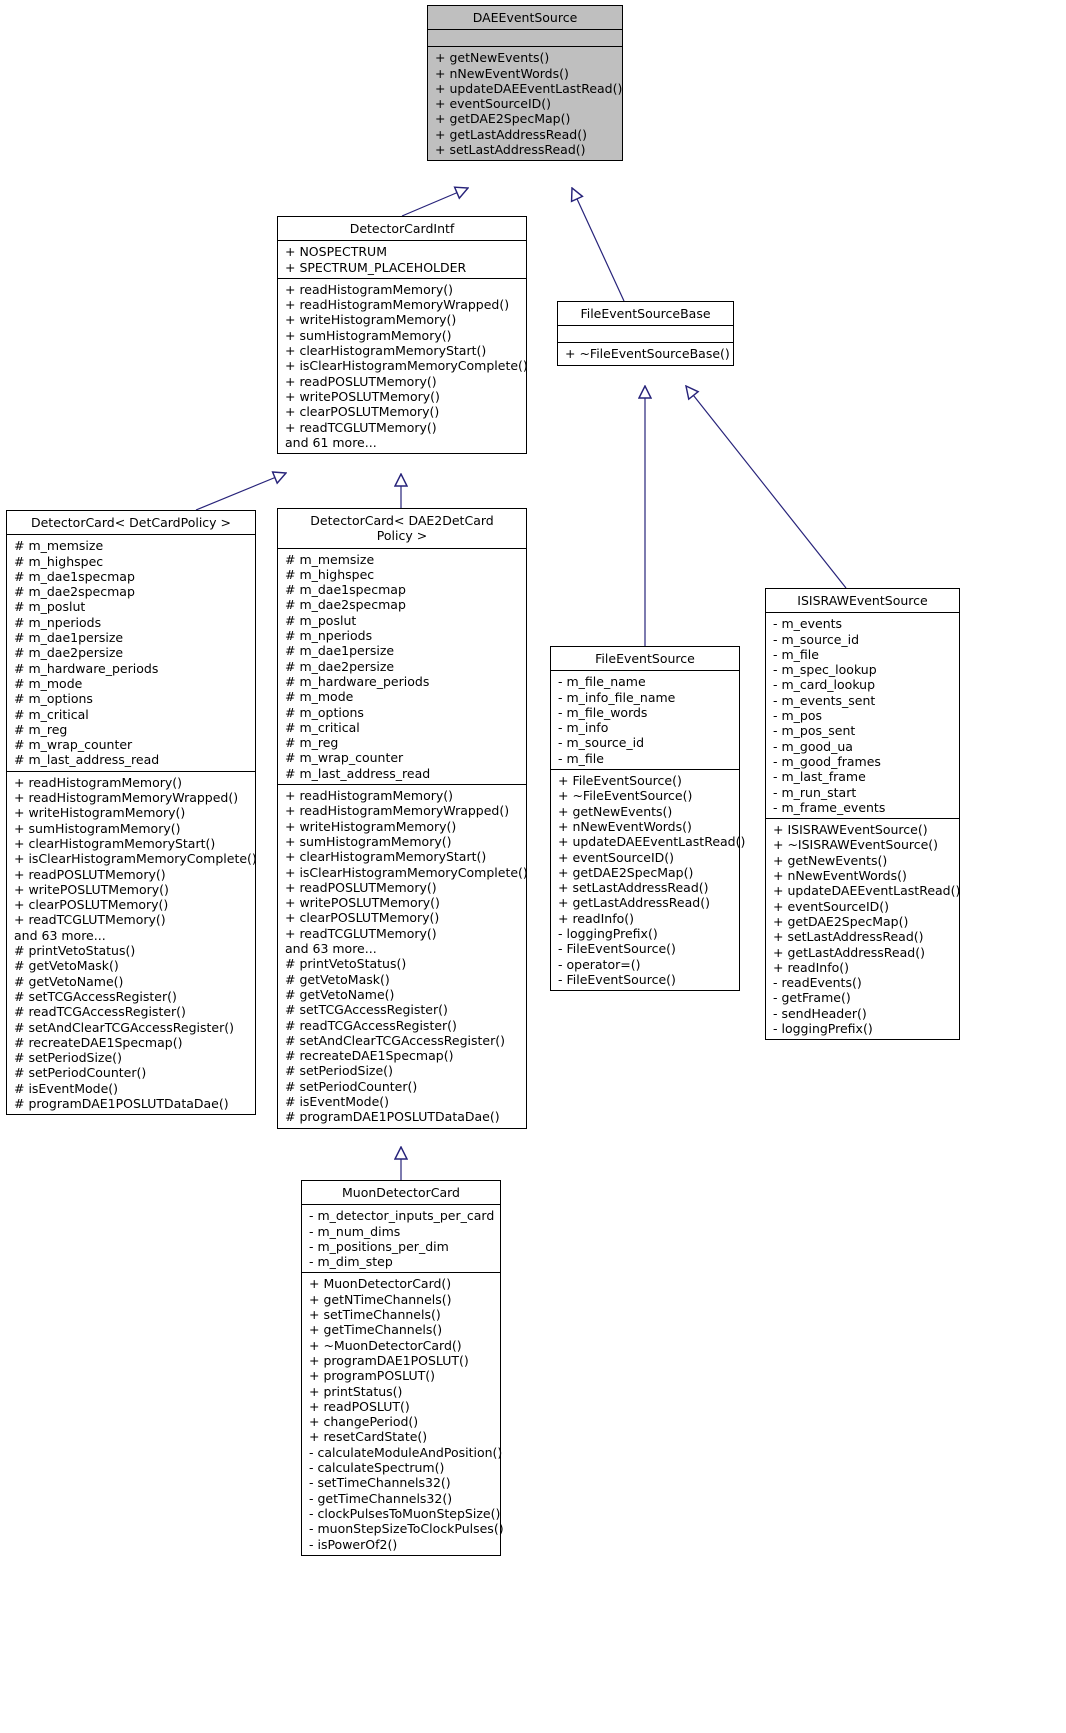 The height and width of the screenshot is (1733, 1066). I want to click on class-member-row: - setTimeChannels32(), so click(380, 1483).